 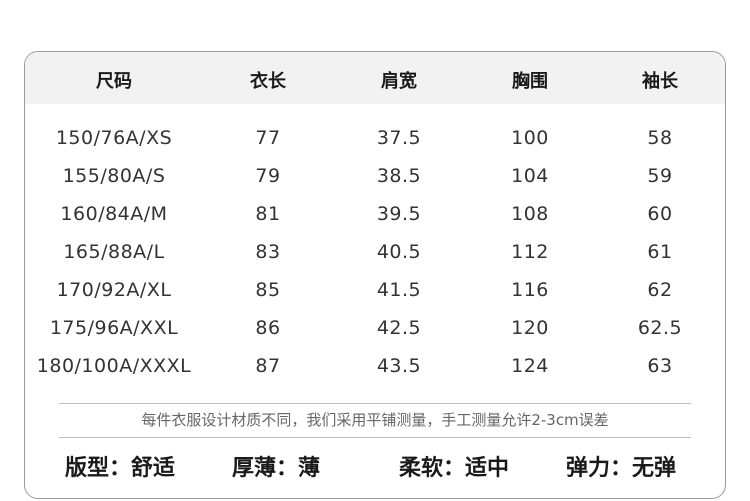 What do you see at coordinates (375, 437) in the screenshot?
I see `note-divider-bottom` at bounding box center [375, 437].